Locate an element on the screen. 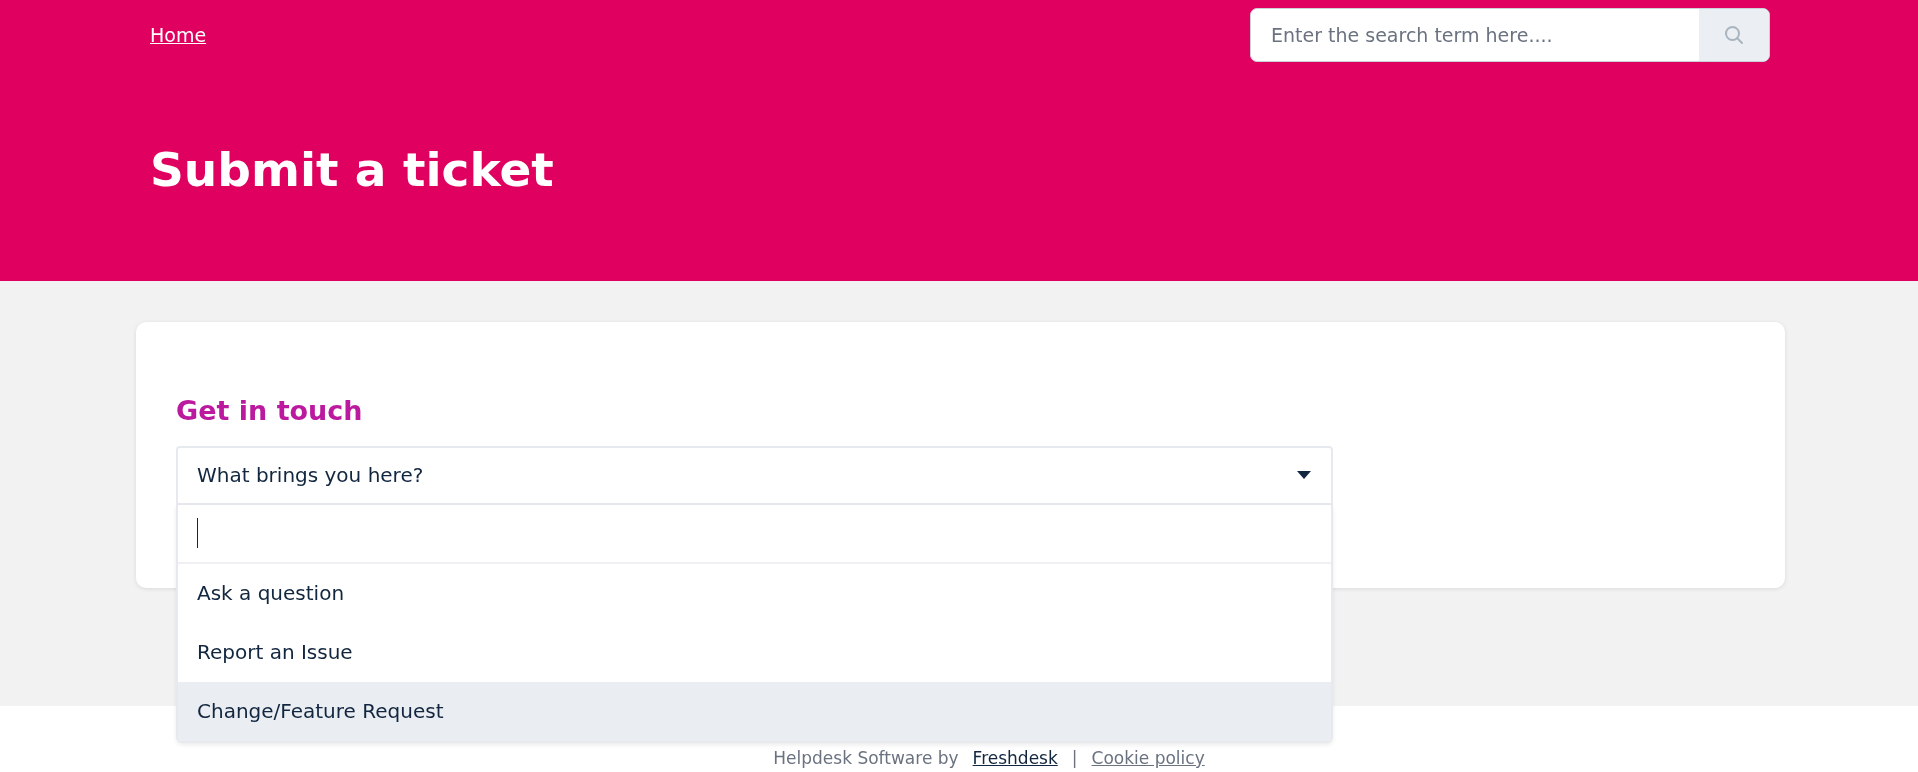 The width and height of the screenshot is (1918, 772). freshdesk-link: Freshdesk is located at coordinates (1015, 758).